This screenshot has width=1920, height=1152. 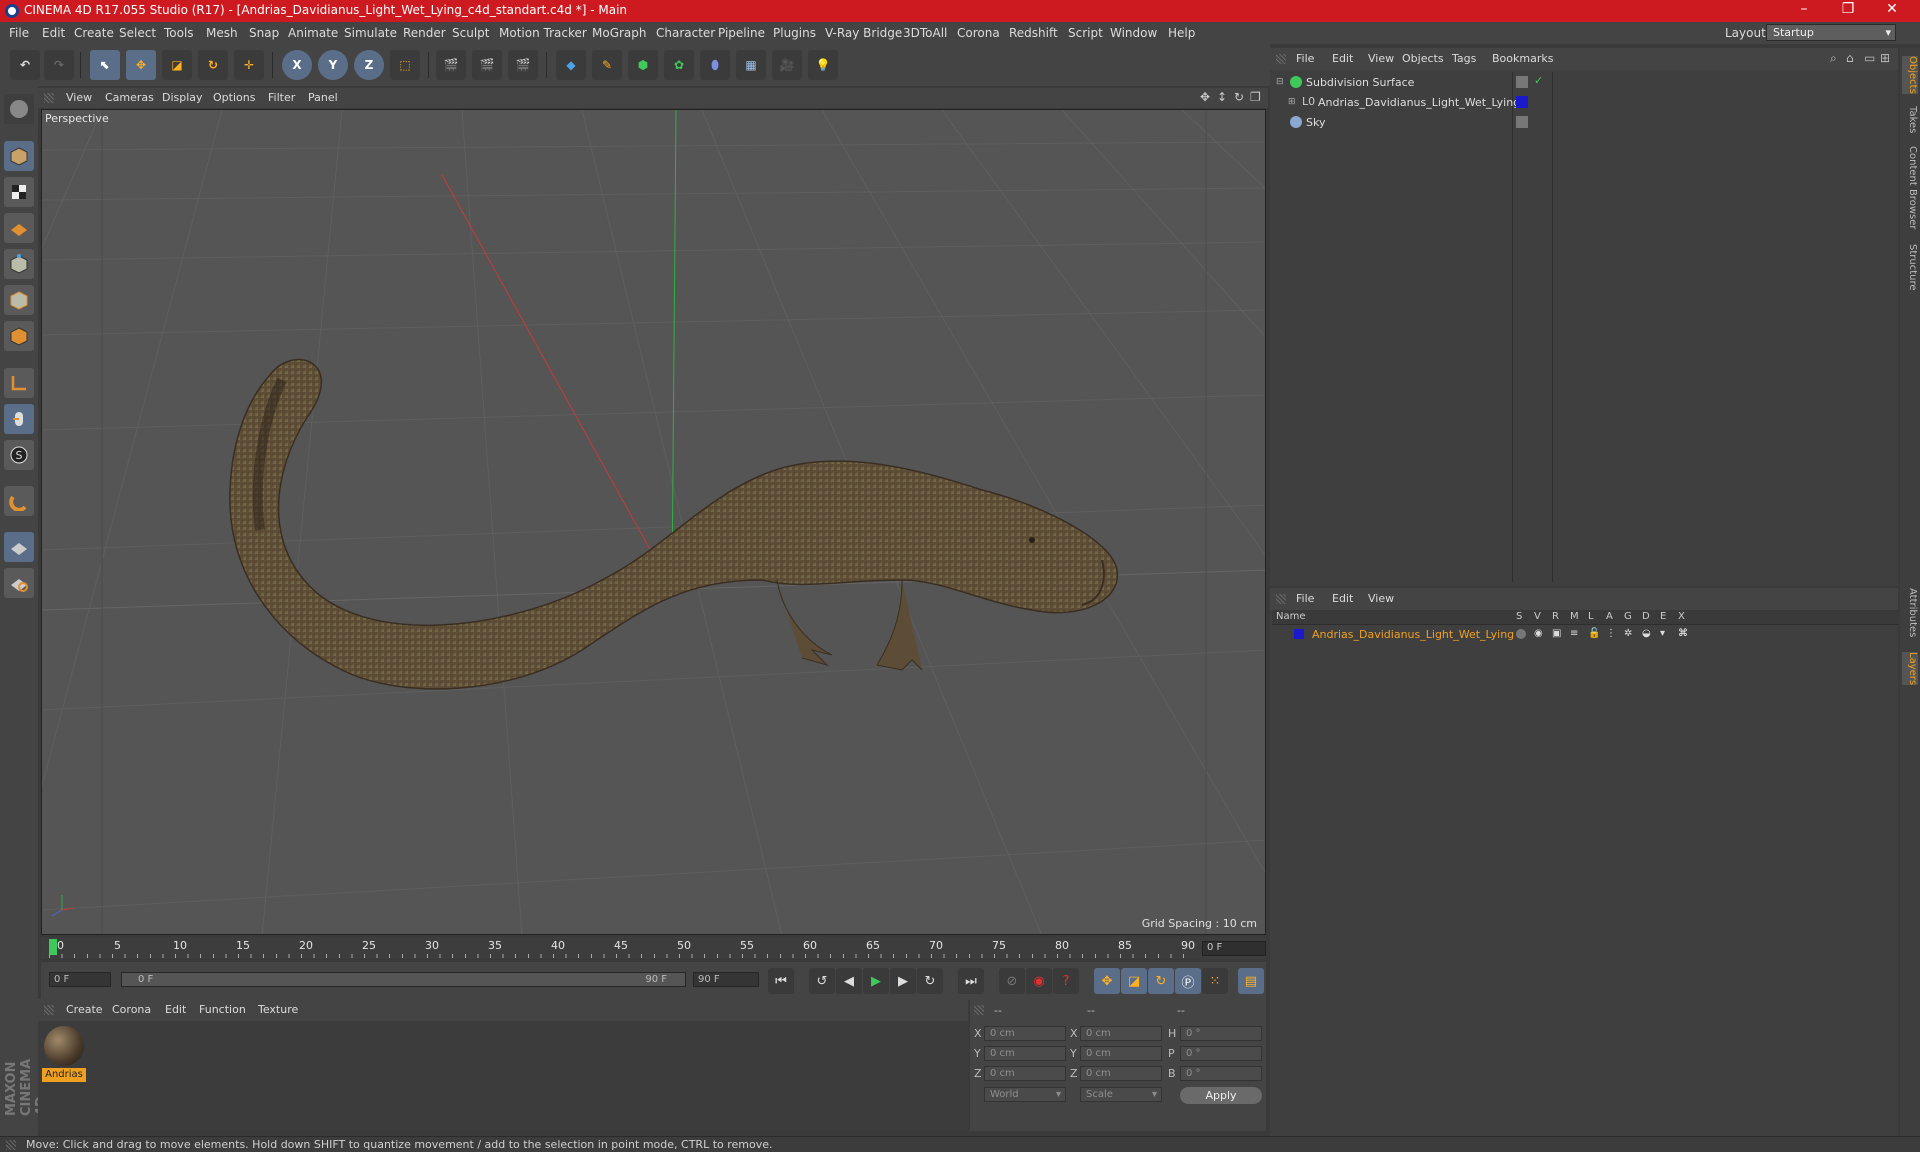 I want to click on layout-dropdown: Startup ▾, so click(x=1831, y=32).